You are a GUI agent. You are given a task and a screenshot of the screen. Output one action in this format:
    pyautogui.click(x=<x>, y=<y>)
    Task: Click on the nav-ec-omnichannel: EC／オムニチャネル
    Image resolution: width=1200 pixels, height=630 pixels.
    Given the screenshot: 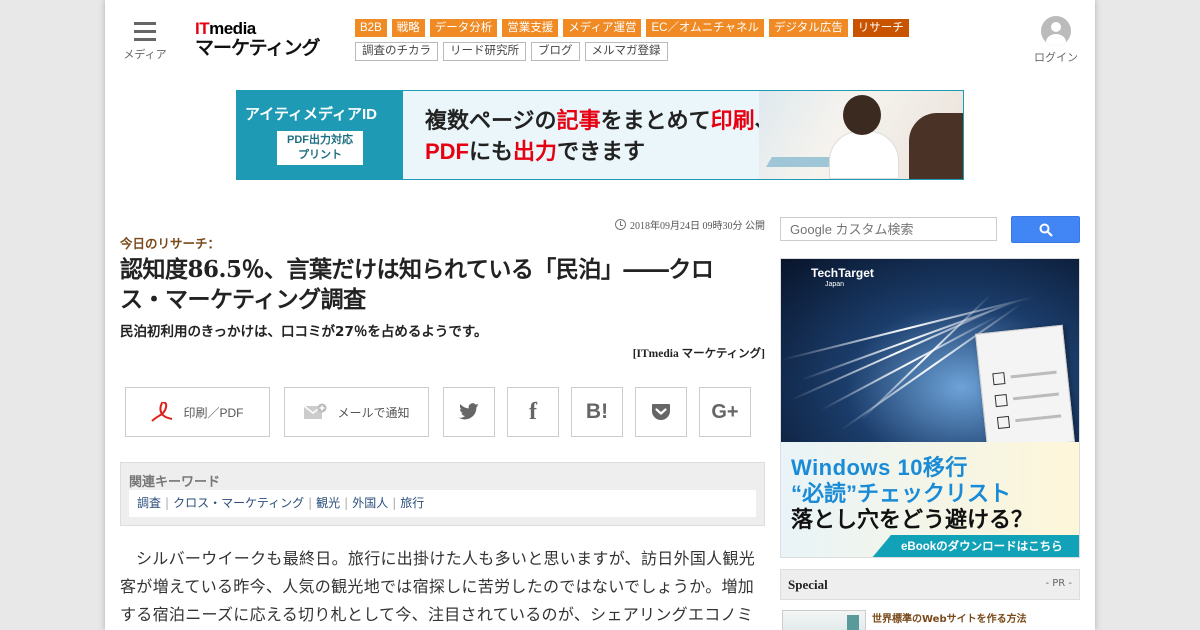 What is the action you would take?
    pyautogui.click(x=705, y=28)
    